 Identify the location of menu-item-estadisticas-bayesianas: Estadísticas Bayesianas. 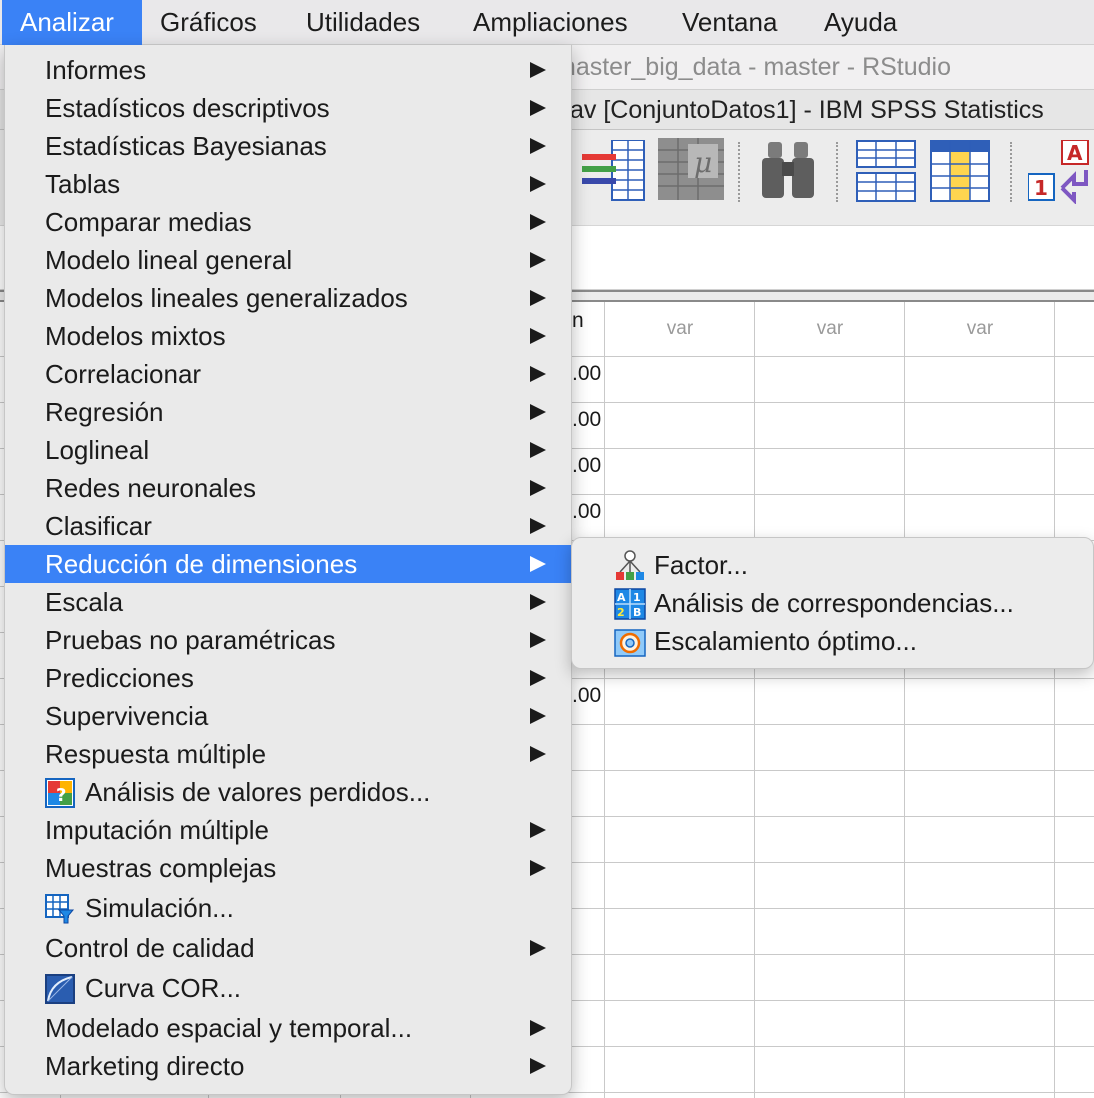
(288, 146).